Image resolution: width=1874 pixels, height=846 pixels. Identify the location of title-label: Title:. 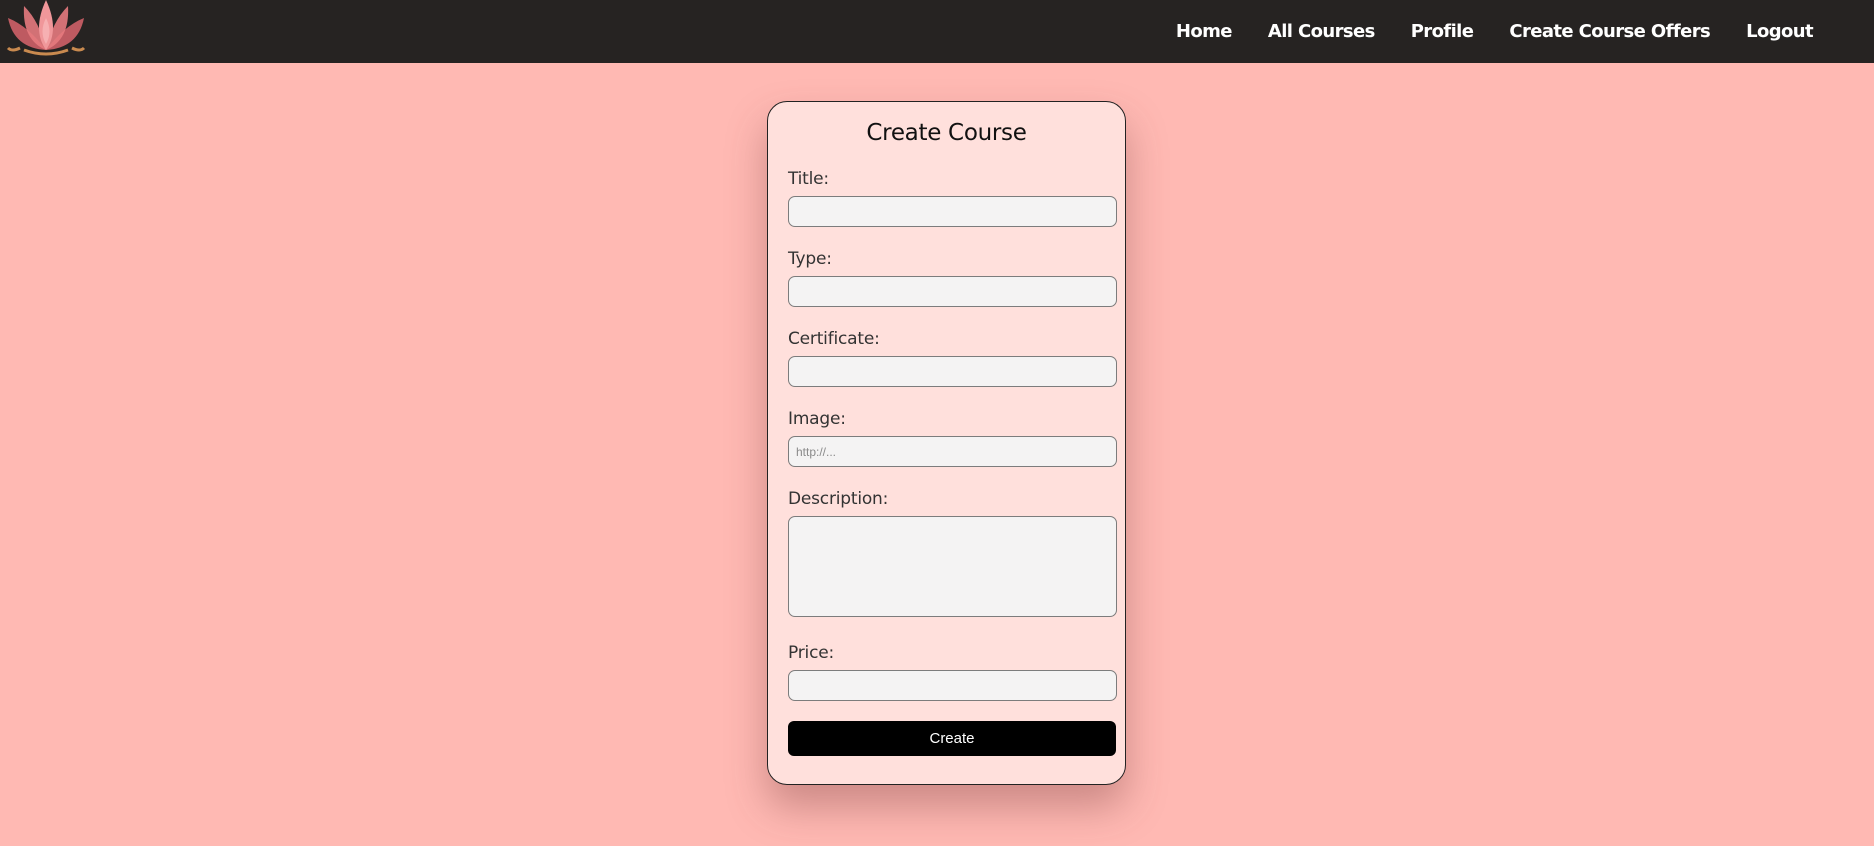
(808, 179).